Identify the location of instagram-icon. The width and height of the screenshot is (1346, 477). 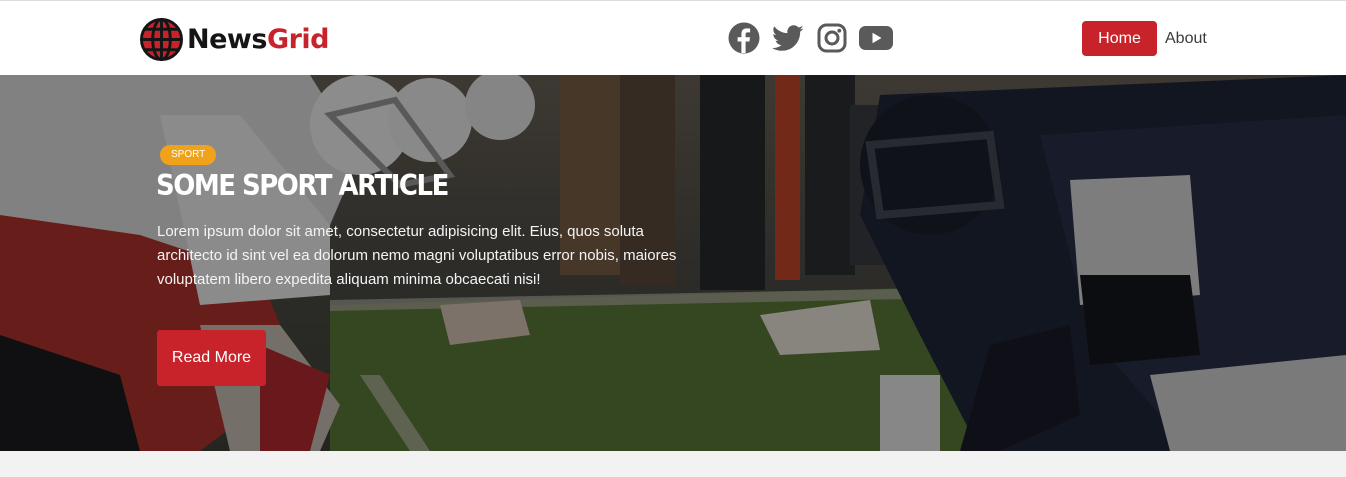
(832, 38).